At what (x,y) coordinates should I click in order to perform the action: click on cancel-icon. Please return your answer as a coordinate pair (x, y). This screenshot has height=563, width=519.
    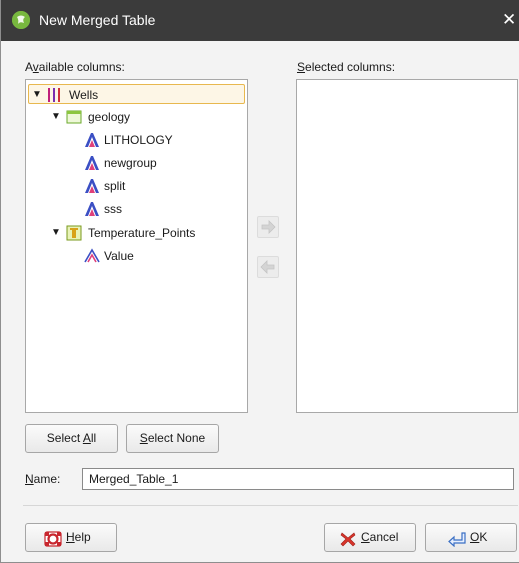
    Looking at the image, I should click on (348, 538).